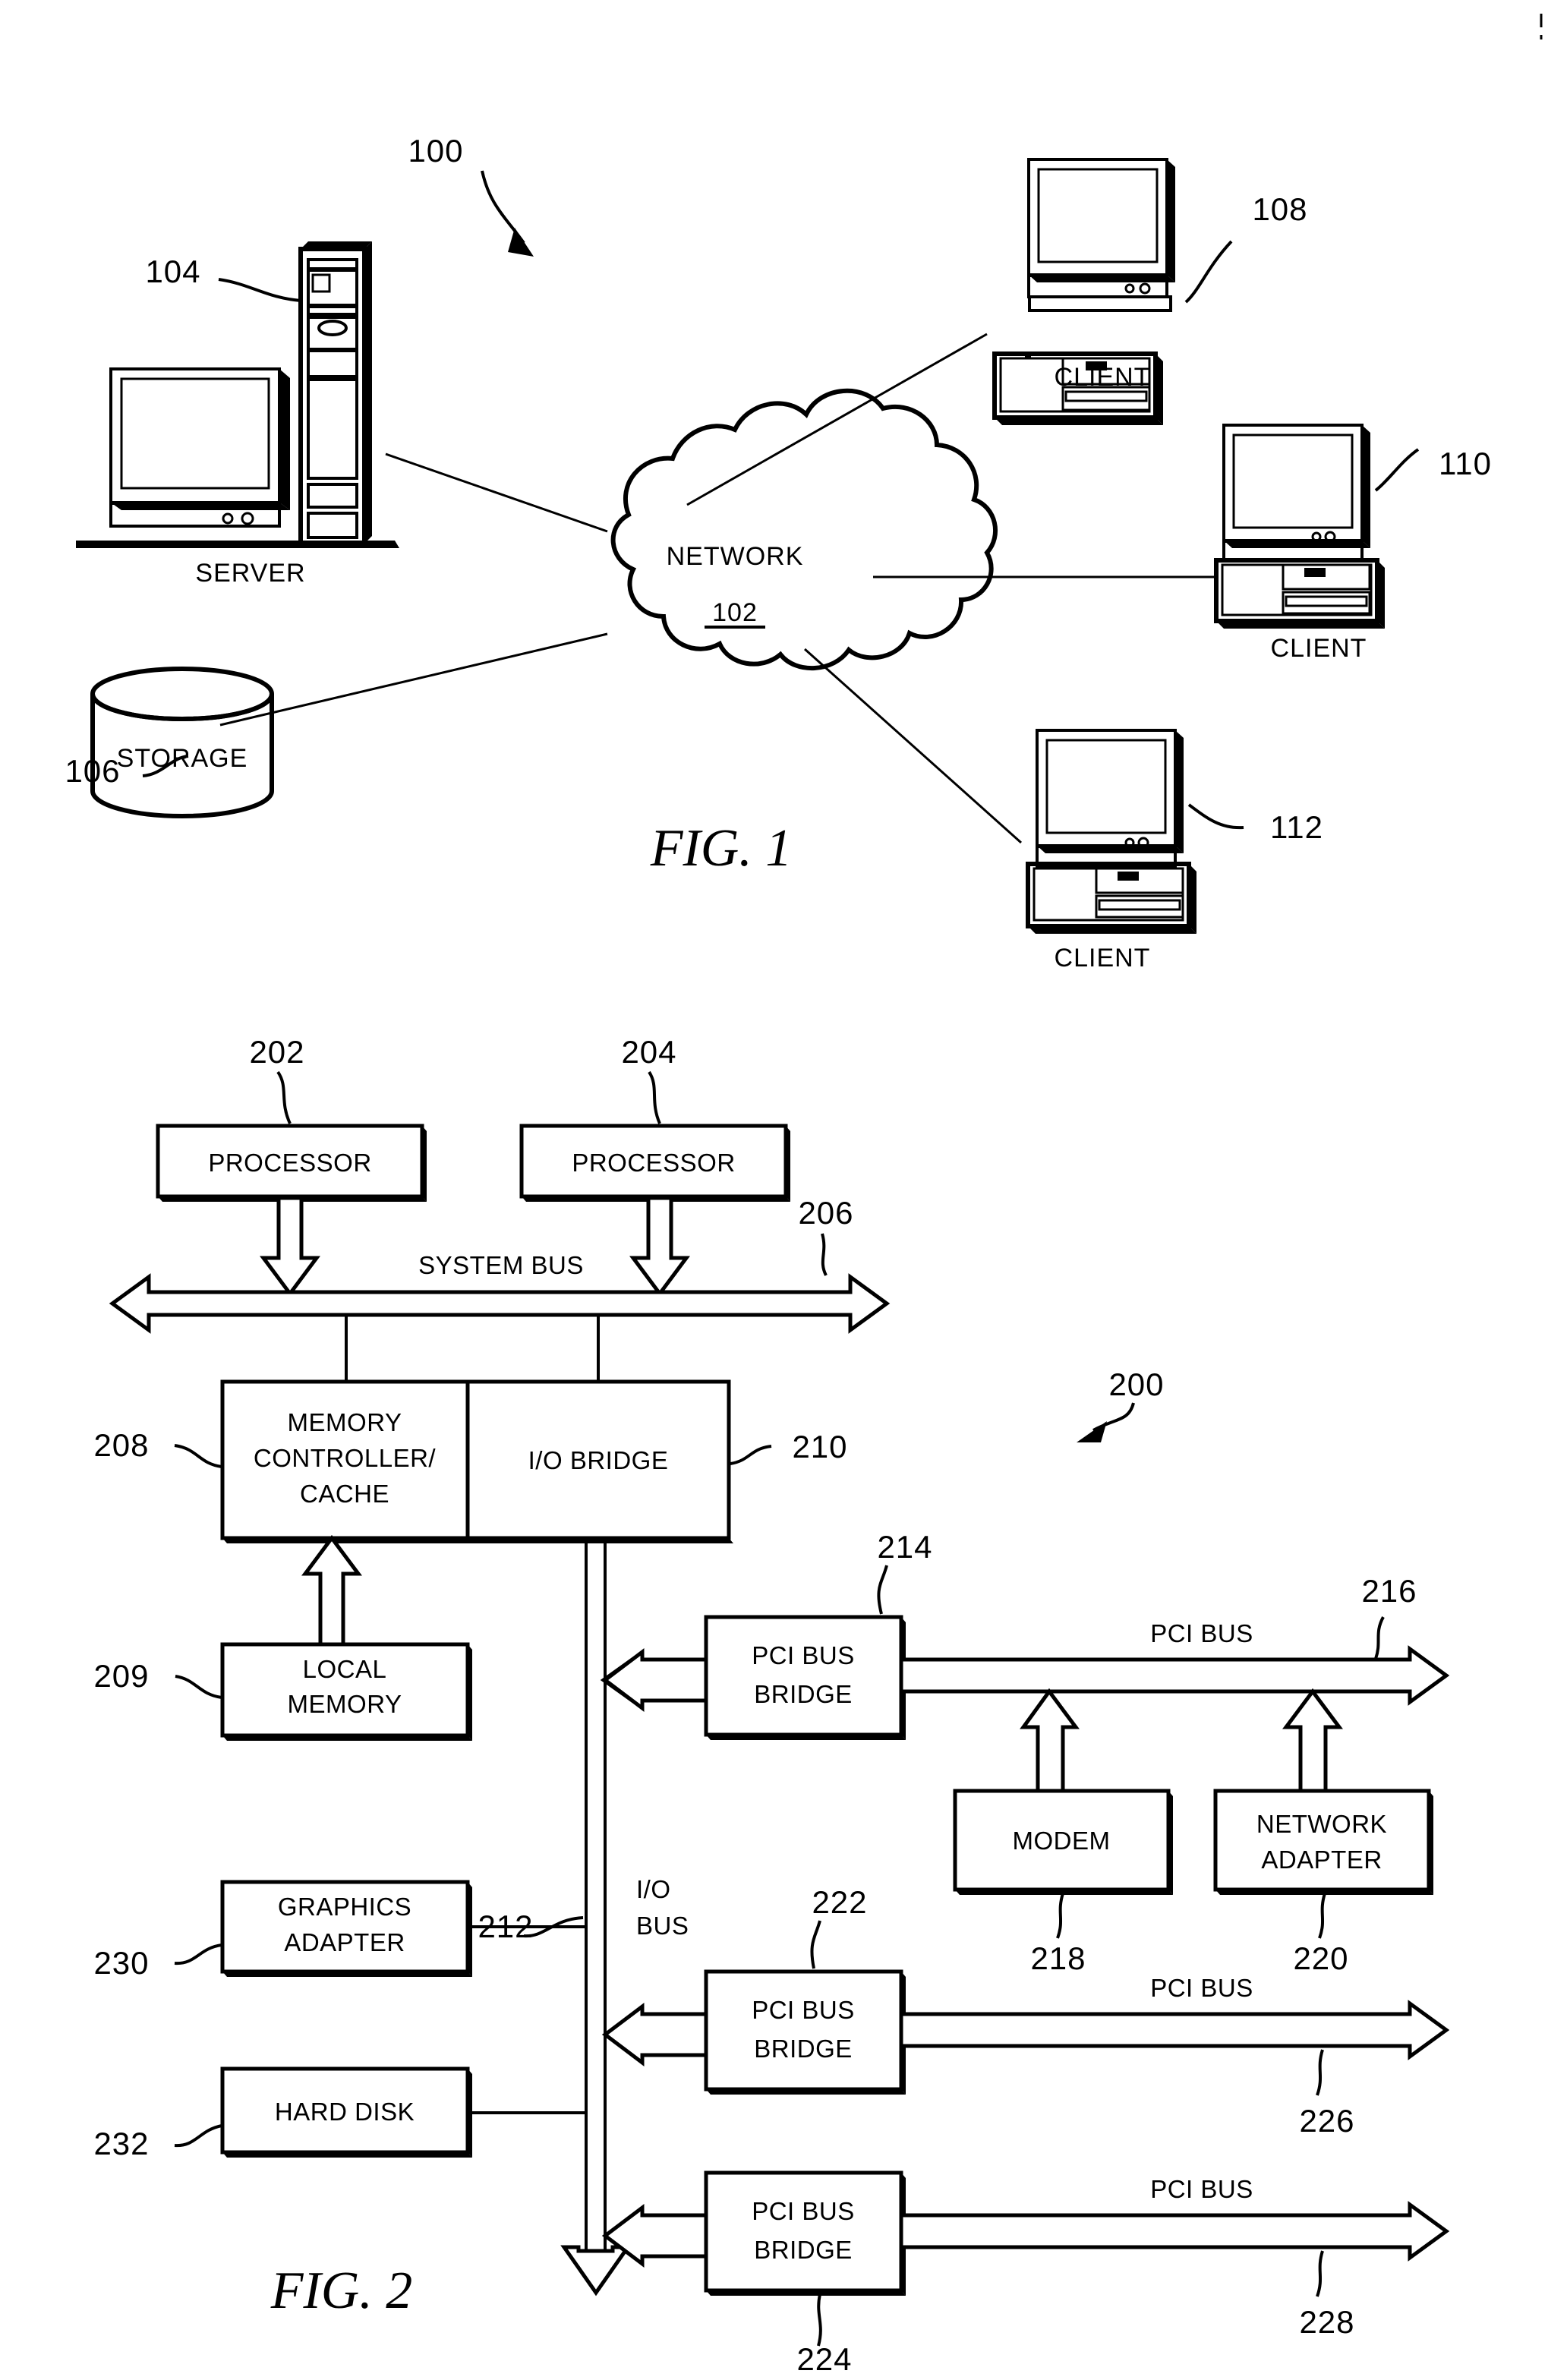  What do you see at coordinates (121, 2143) in the screenshot?
I see `ref-232-label: 232` at bounding box center [121, 2143].